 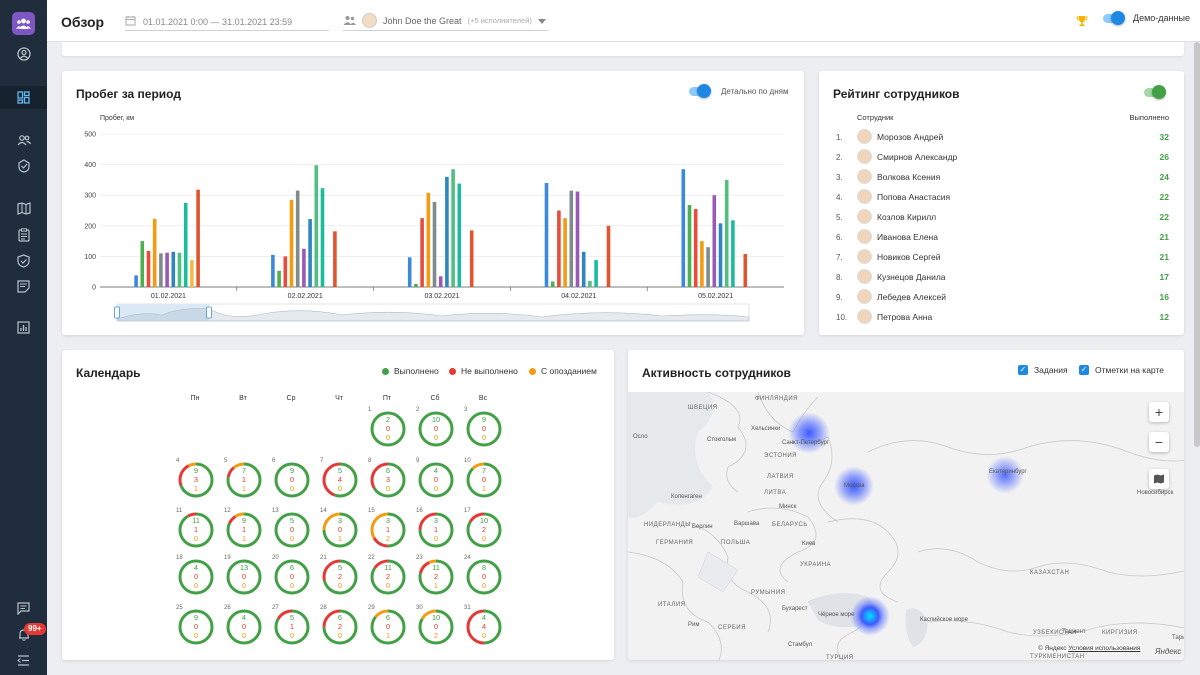 What do you see at coordinates (23, 97) in the screenshot?
I see `dashboard-icon` at bounding box center [23, 97].